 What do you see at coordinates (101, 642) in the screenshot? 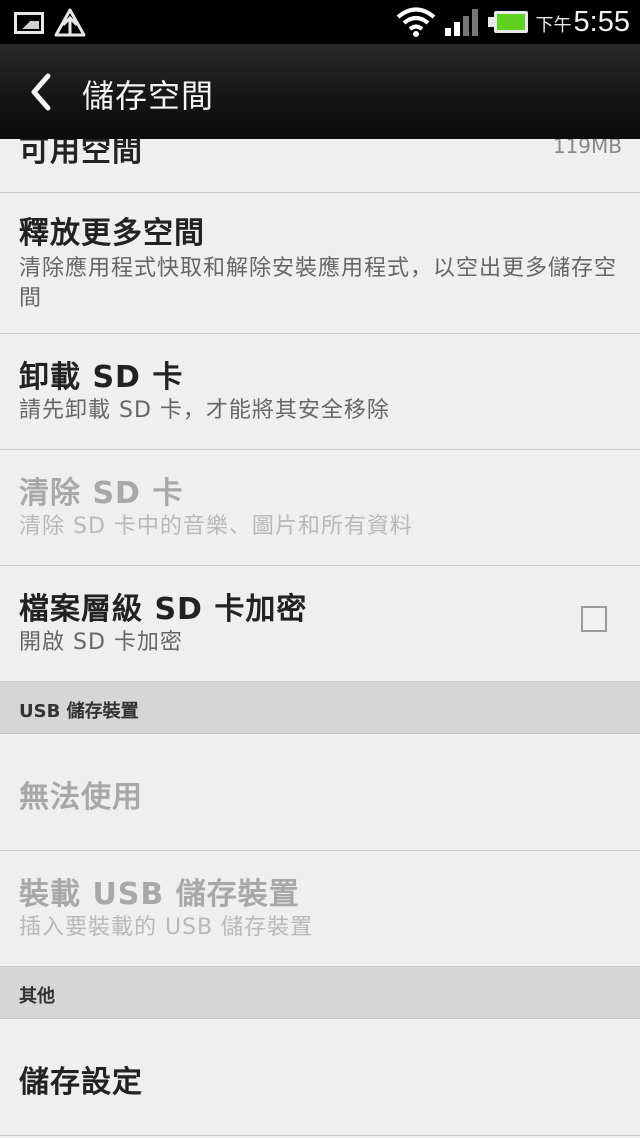
I see `sd-encryption-subtitle: 開啟 SD 卡加密` at bounding box center [101, 642].